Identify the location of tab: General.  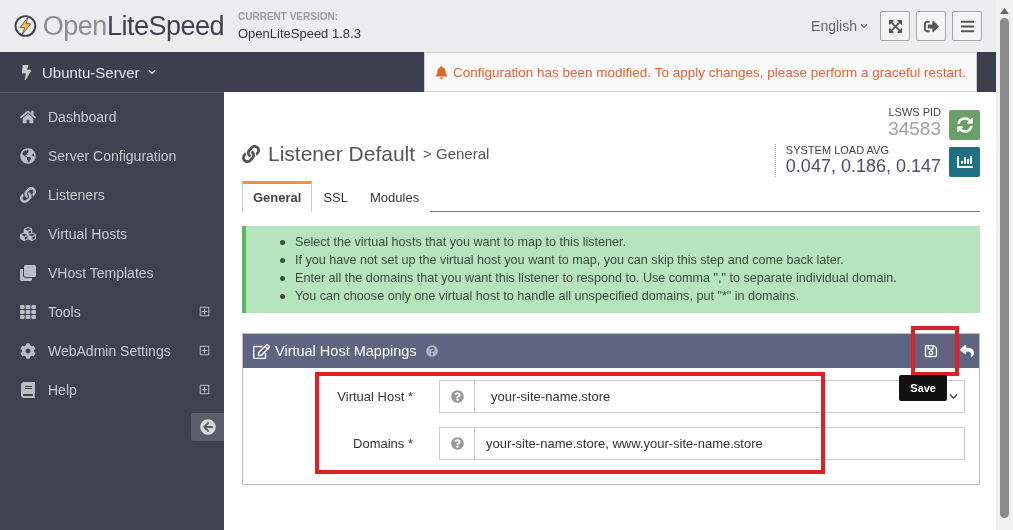
(277, 196).